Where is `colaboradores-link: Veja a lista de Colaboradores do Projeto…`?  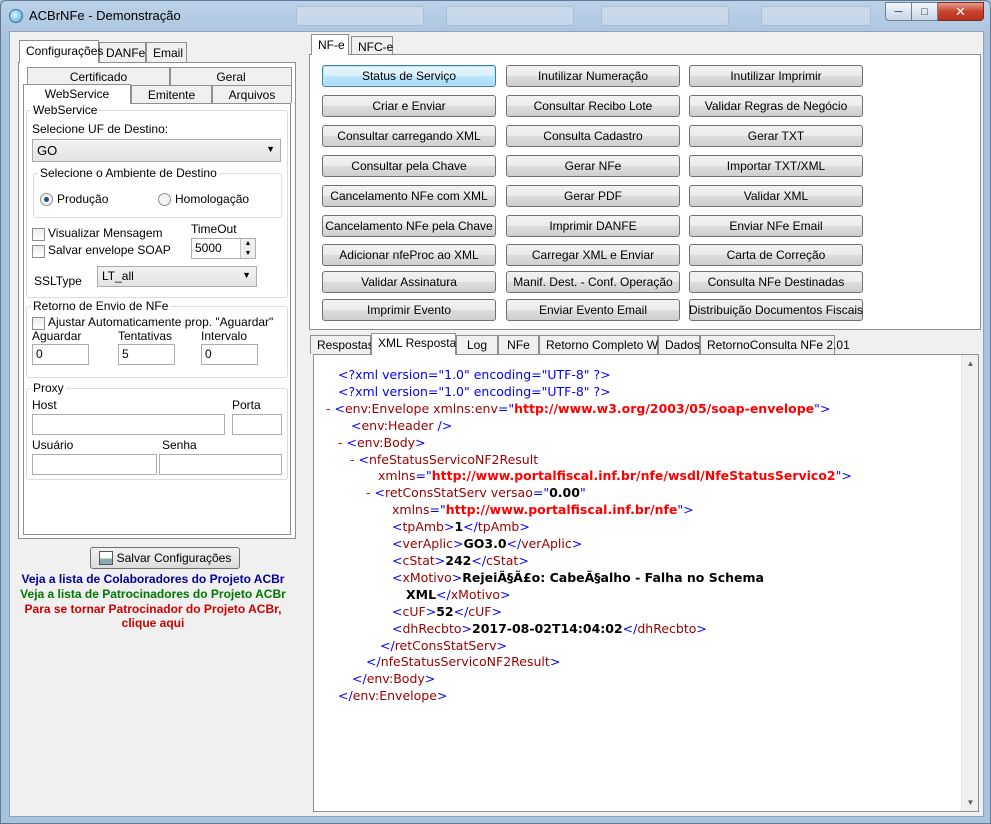 colaboradores-link: Veja a lista de Colaboradores do Projeto… is located at coordinates (153, 579).